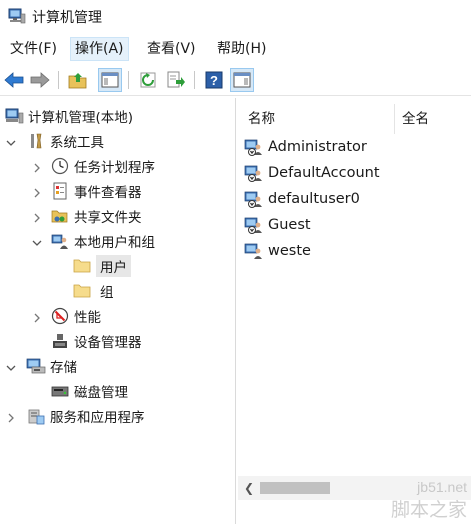 The width and height of the screenshot is (471, 524). I want to click on scroll-left-icon: ❮, so click(249, 488).